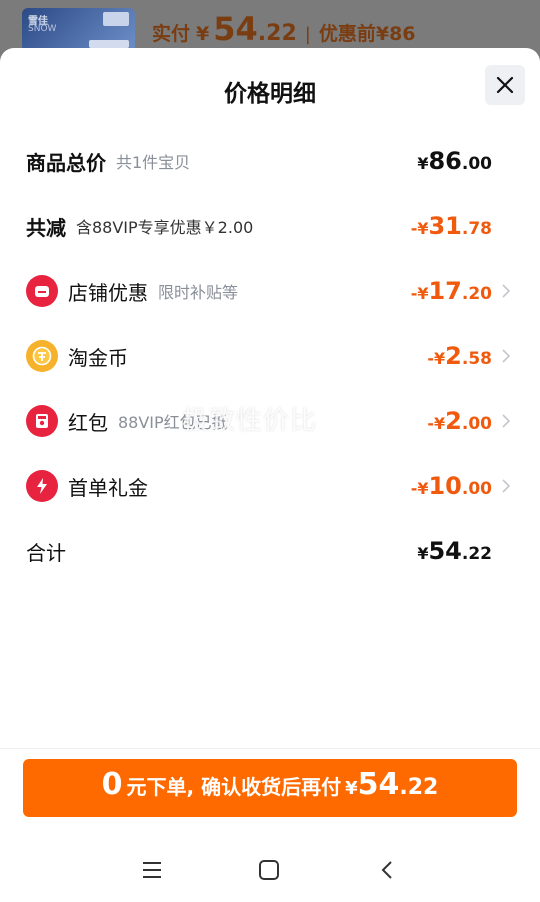 The width and height of the screenshot is (540, 902). I want to click on row-sum: 合计 ¥ 54 .22, so click(271, 551).